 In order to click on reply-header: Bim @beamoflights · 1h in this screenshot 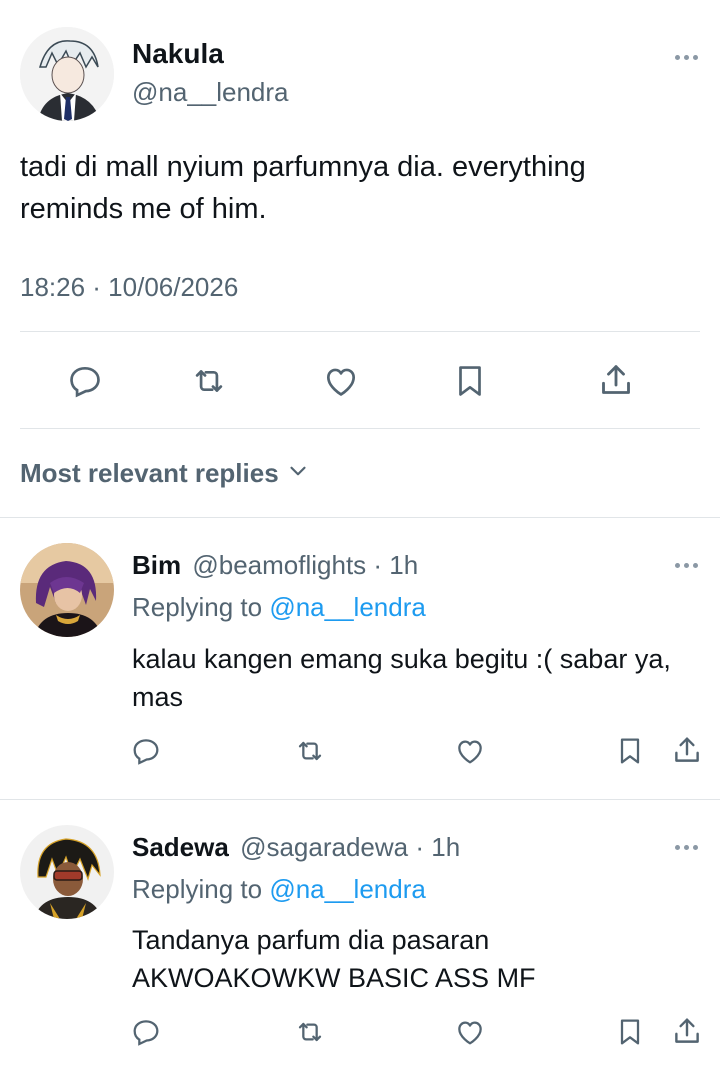, I will do `click(275, 565)`.